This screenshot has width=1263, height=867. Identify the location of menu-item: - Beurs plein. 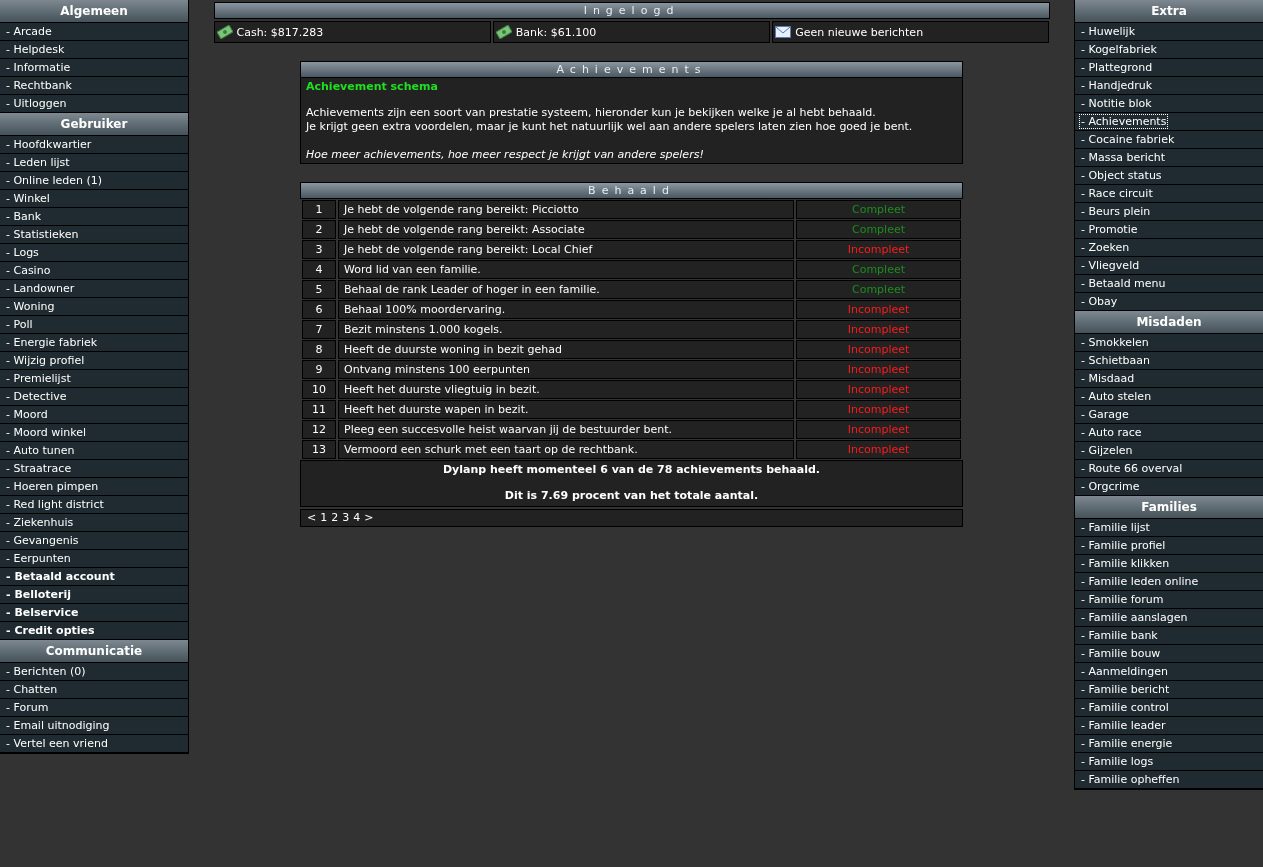
(1169, 212).